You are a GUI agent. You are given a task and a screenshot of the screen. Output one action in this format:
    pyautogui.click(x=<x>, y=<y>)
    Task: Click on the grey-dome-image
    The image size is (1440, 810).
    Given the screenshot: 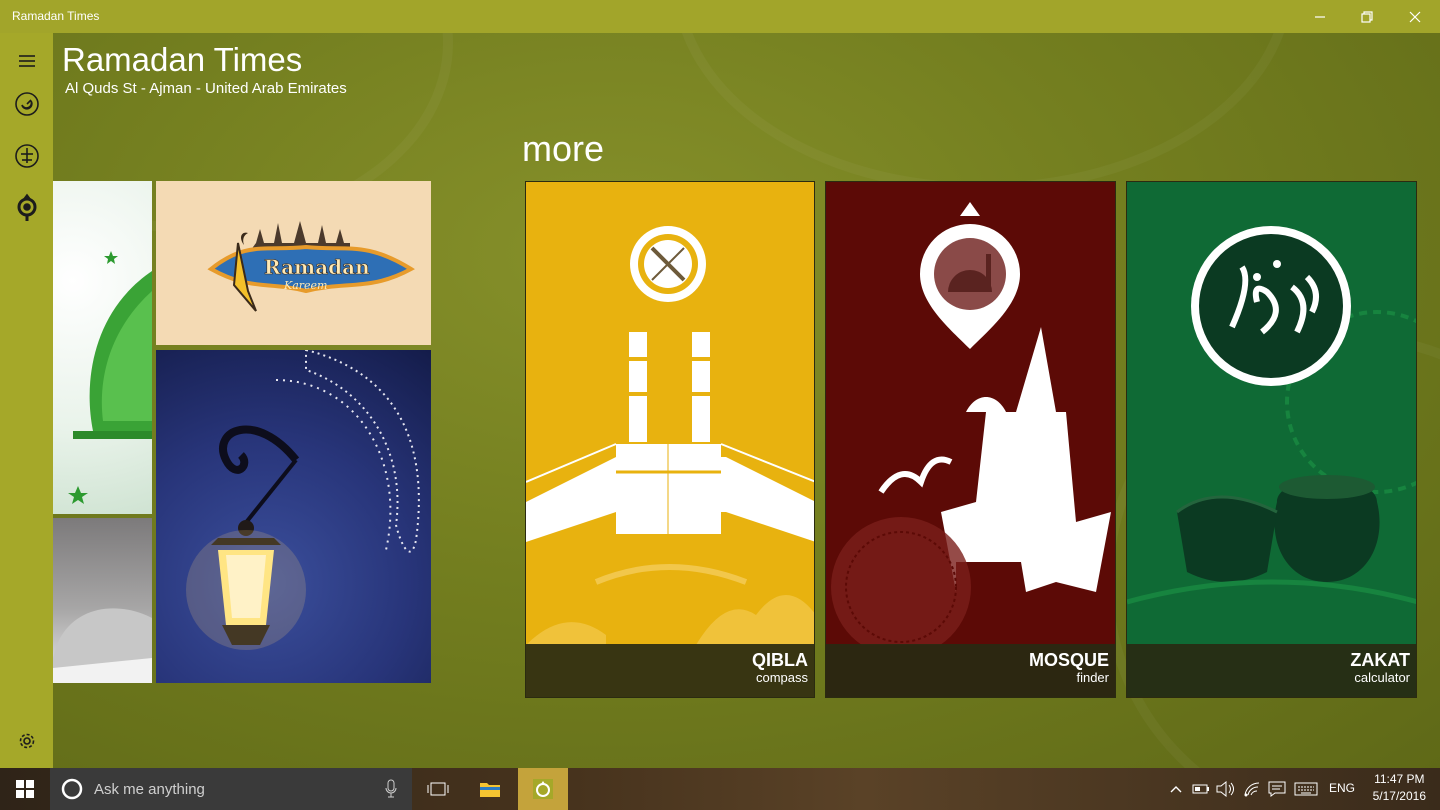 What is the action you would take?
    pyautogui.click(x=102, y=645)
    